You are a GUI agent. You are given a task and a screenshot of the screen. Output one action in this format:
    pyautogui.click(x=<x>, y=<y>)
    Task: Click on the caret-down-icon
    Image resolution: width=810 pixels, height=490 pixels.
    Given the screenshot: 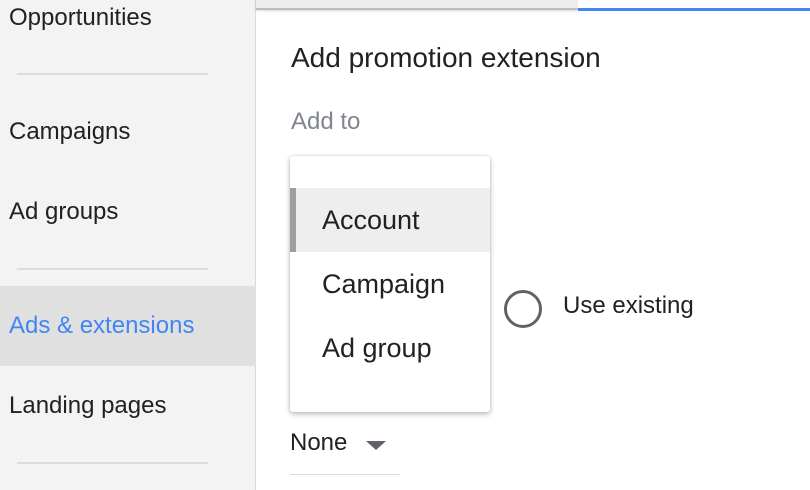 What is the action you would take?
    pyautogui.click(x=376, y=445)
    